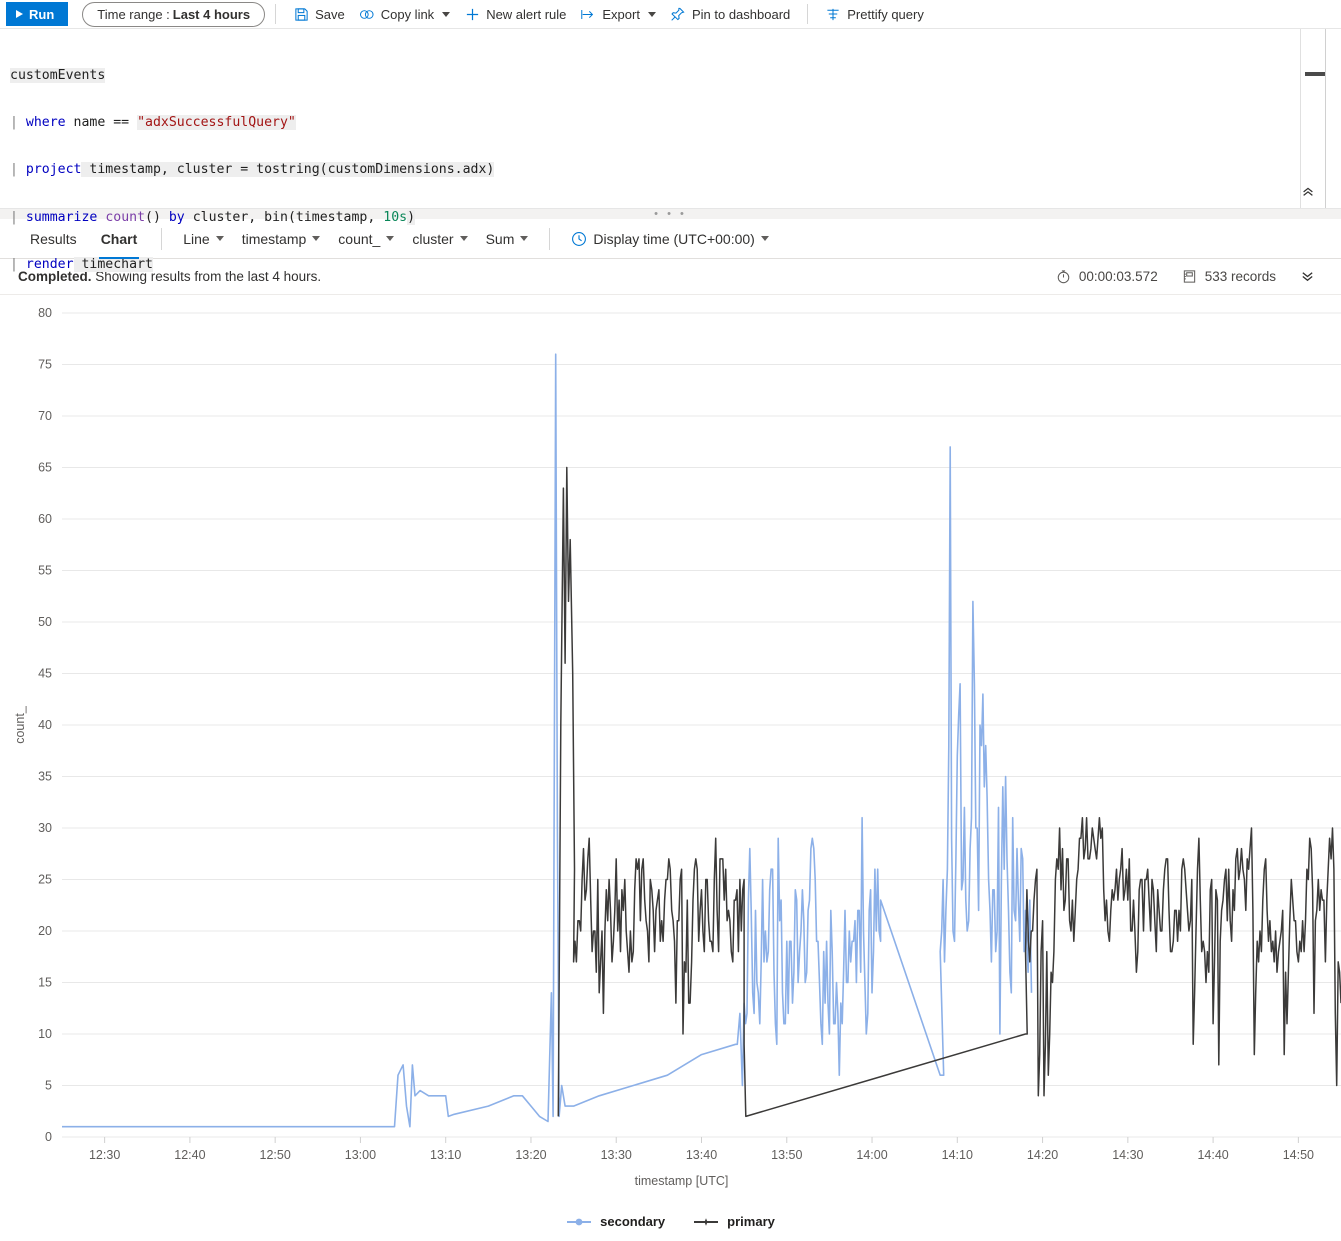 This screenshot has width=1341, height=1241. I want to click on svg-text: 5, so click(48, 1086).